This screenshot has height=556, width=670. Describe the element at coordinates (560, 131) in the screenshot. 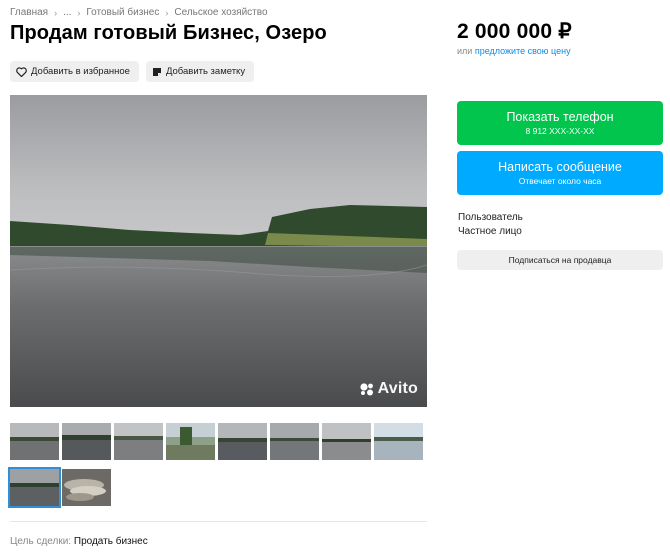

I see `phone-masked: 8 912 XXX-XX-XX` at that location.